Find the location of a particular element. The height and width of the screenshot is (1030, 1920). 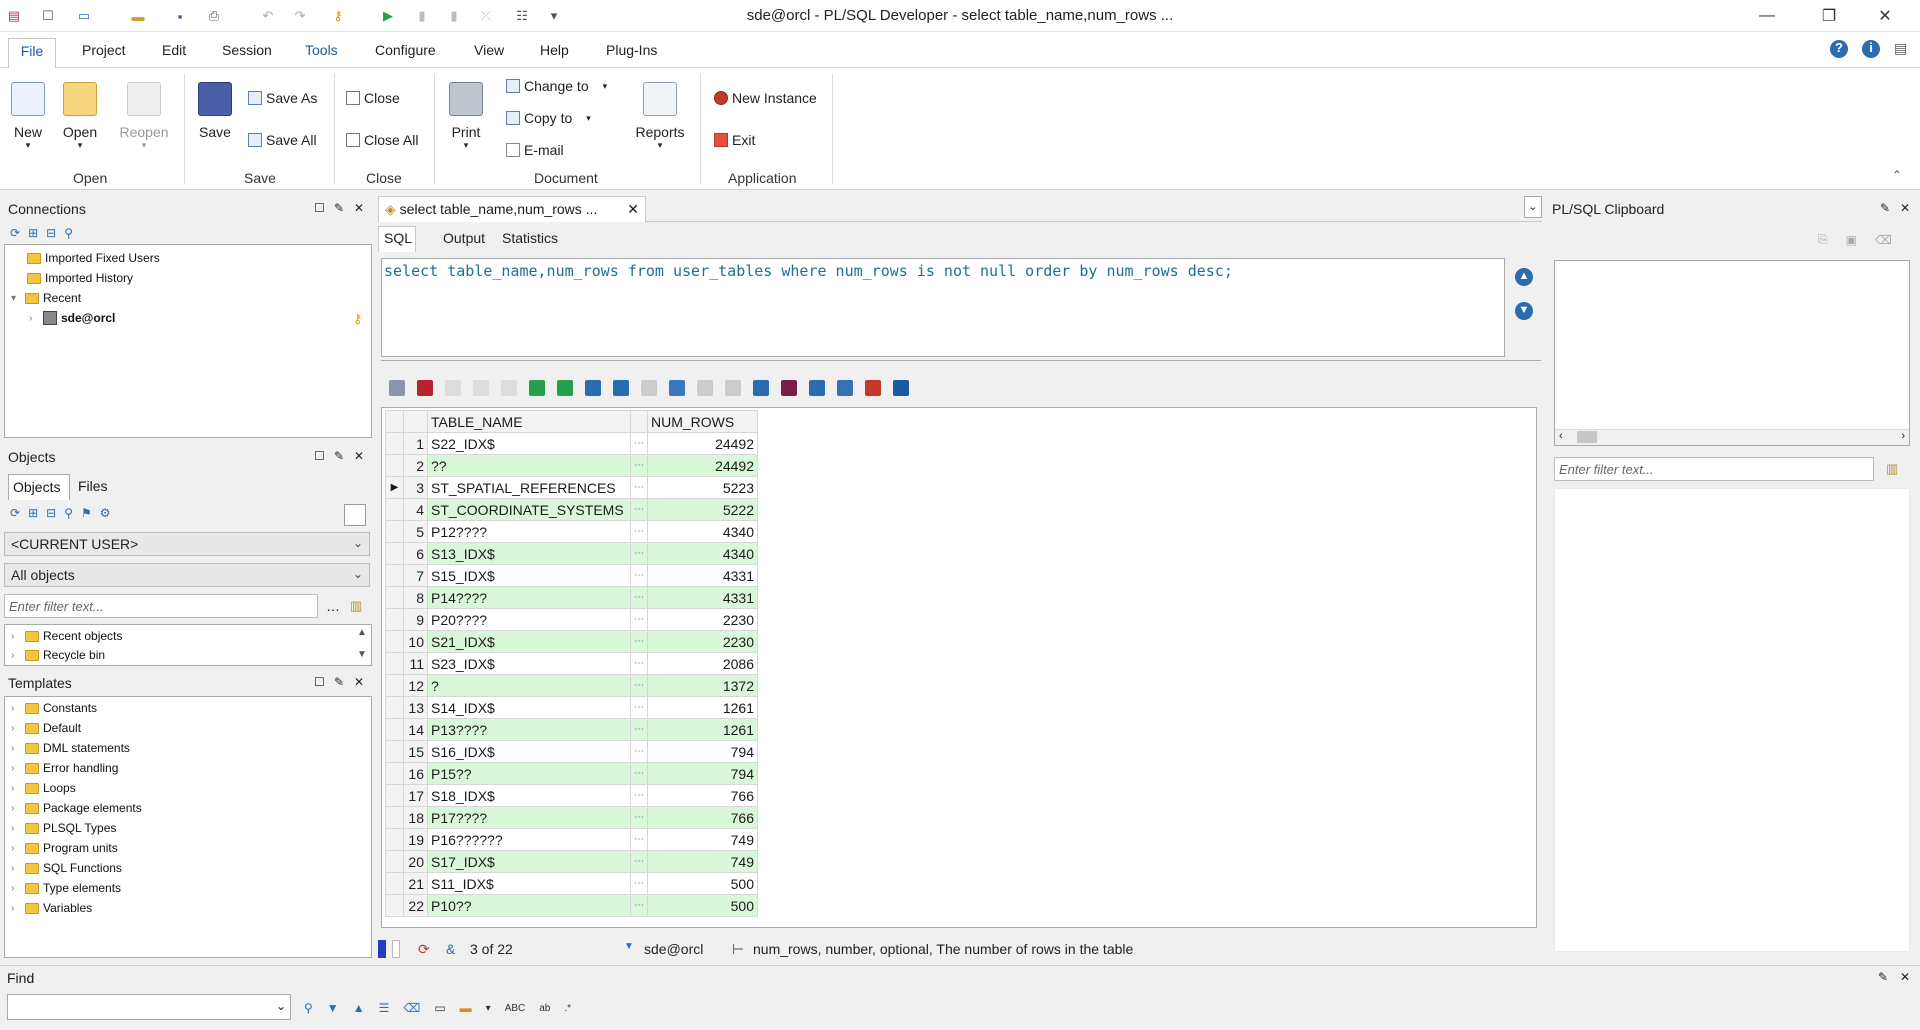

table-row: 2?? ⋯ 24492 is located at coordinates (571, 465).